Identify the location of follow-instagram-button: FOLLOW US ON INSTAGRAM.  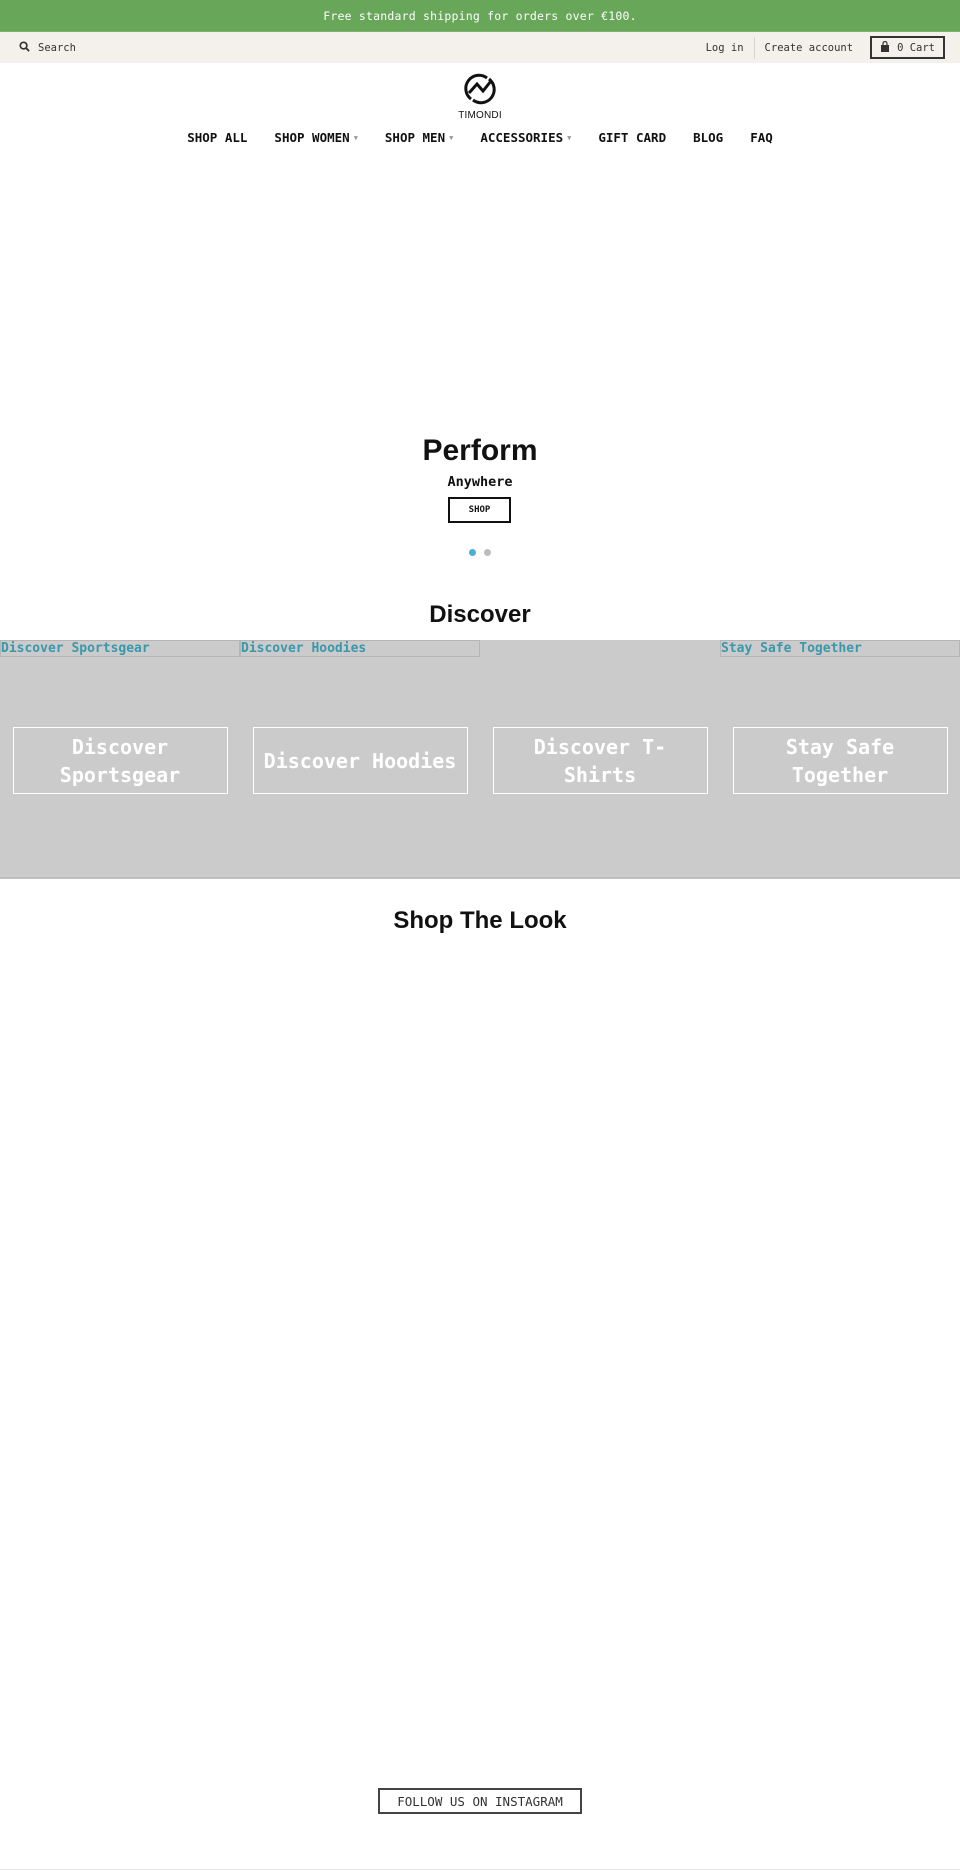
(480, 1801).